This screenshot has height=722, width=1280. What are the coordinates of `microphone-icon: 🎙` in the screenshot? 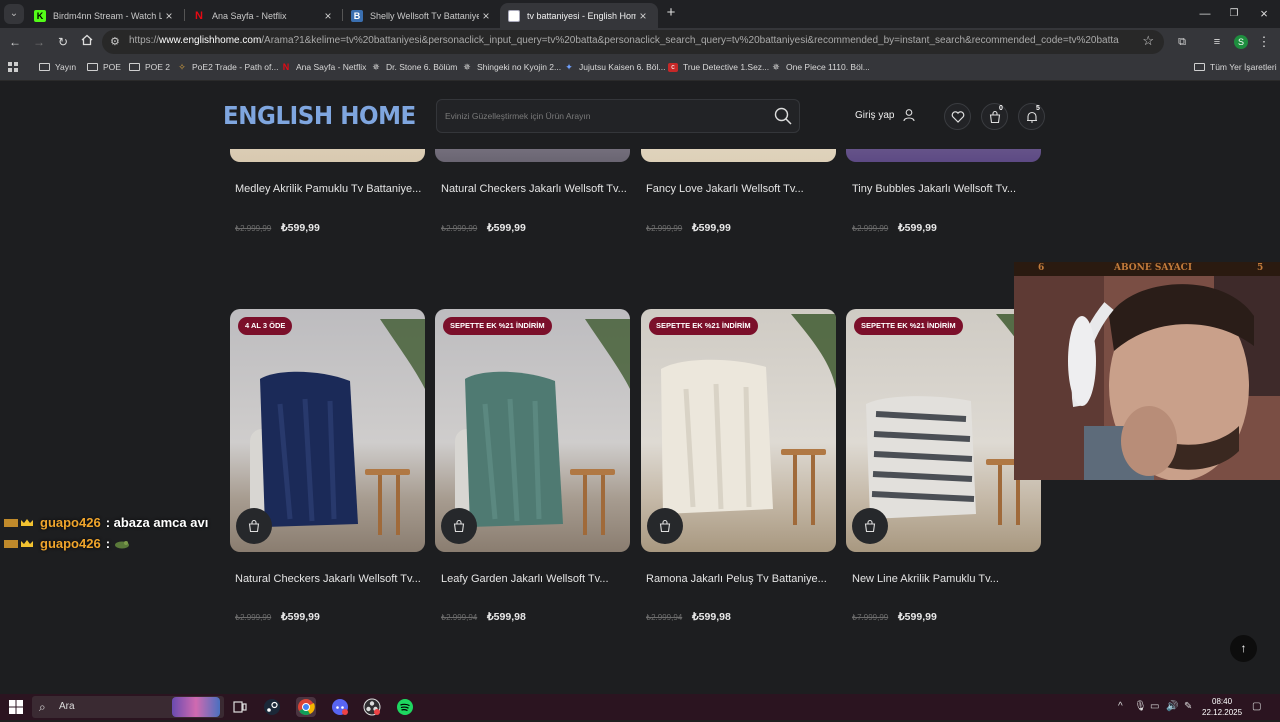 It's located at (1140, 706).